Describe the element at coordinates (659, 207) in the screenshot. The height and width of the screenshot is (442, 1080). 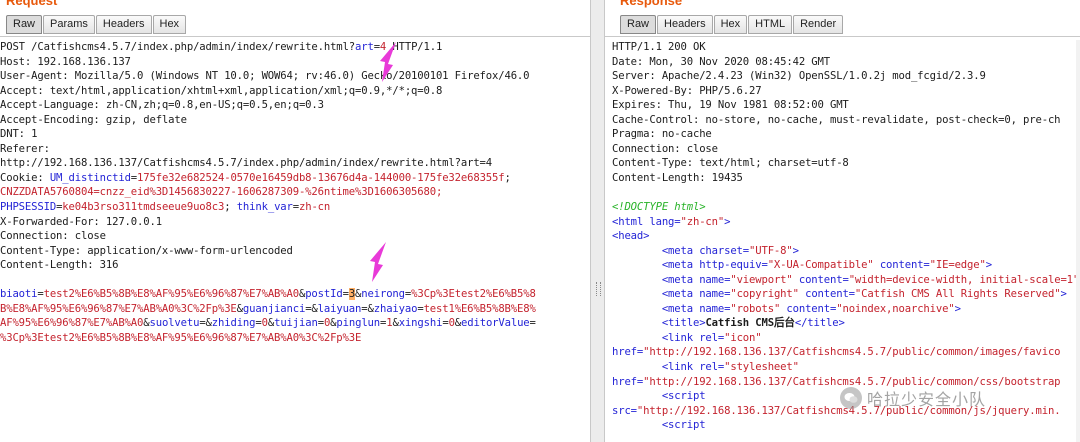
I see `doctype-line: <!DOCTYPE html>` at that location.